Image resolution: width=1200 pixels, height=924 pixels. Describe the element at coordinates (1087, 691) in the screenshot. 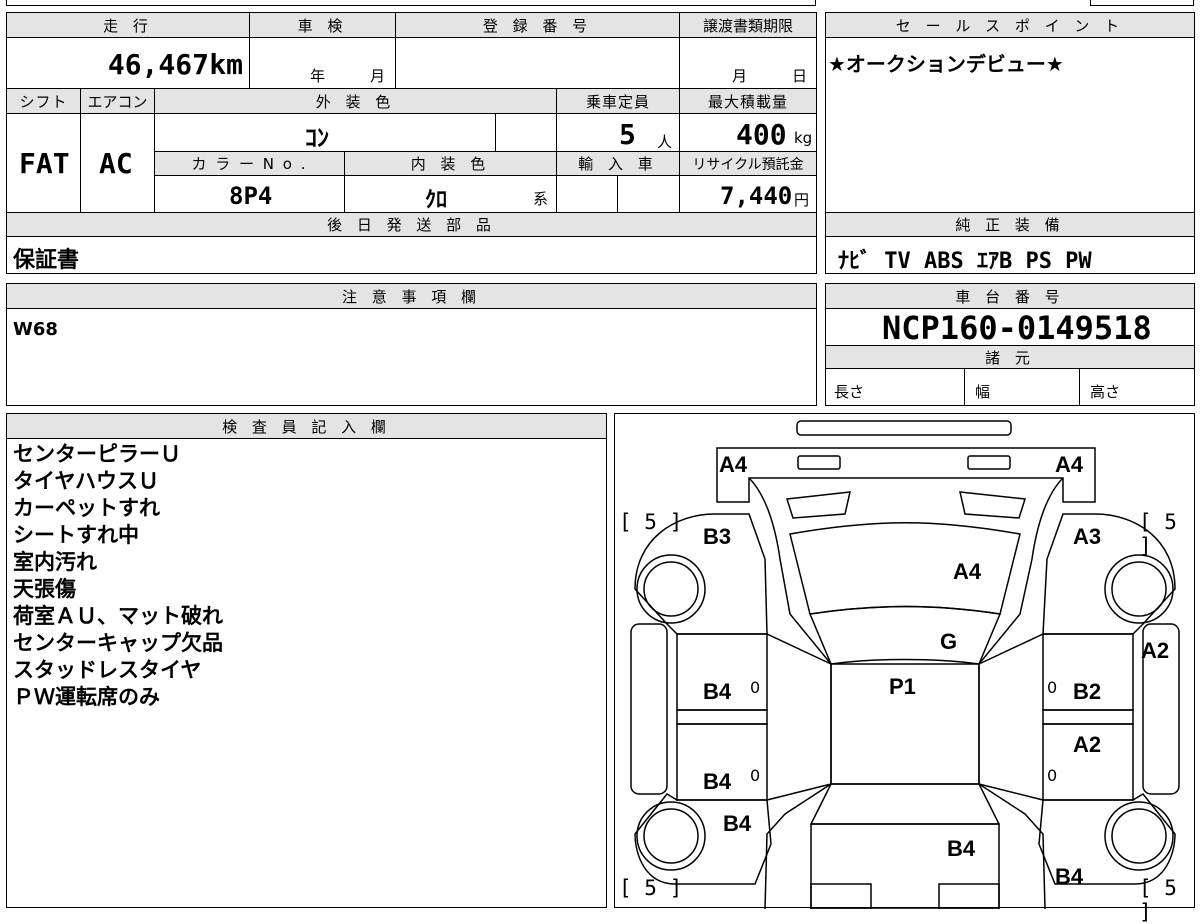

I see `damage-label-right-front-door: B2` at that location.